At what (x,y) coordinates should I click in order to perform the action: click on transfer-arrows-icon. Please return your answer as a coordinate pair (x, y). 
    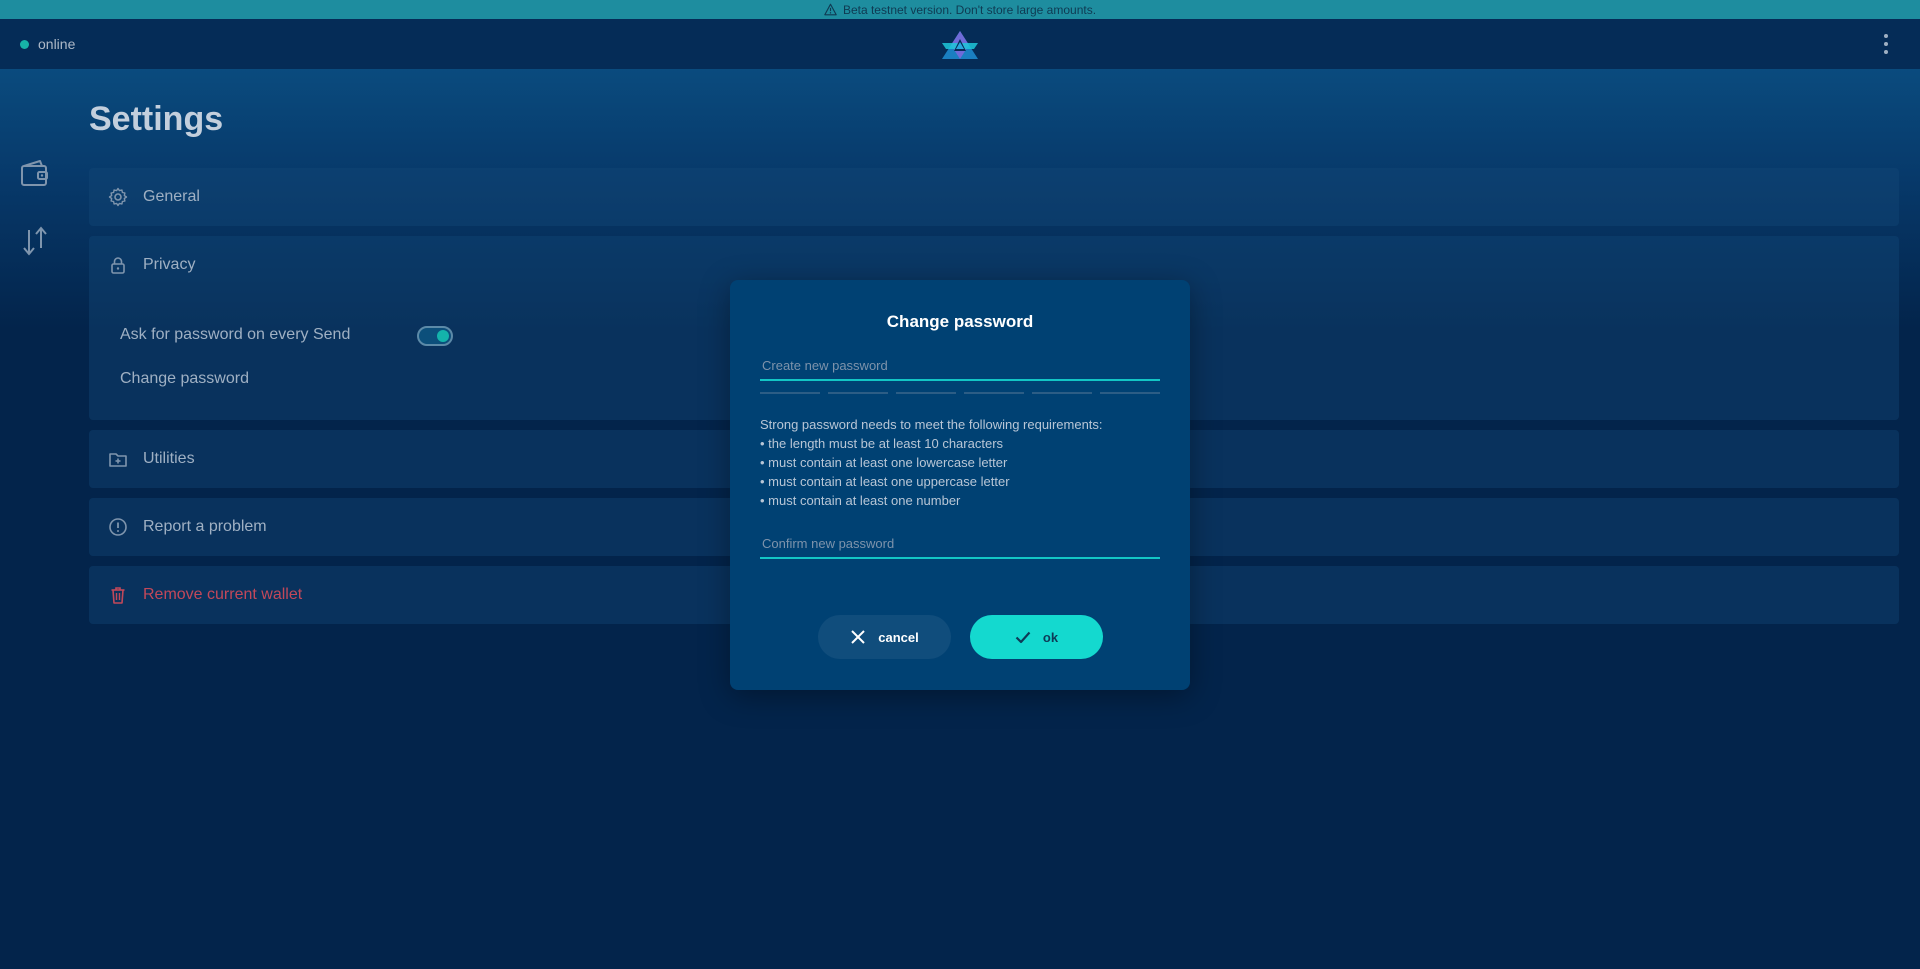
    Looking at the image, I should click on (35, 241).